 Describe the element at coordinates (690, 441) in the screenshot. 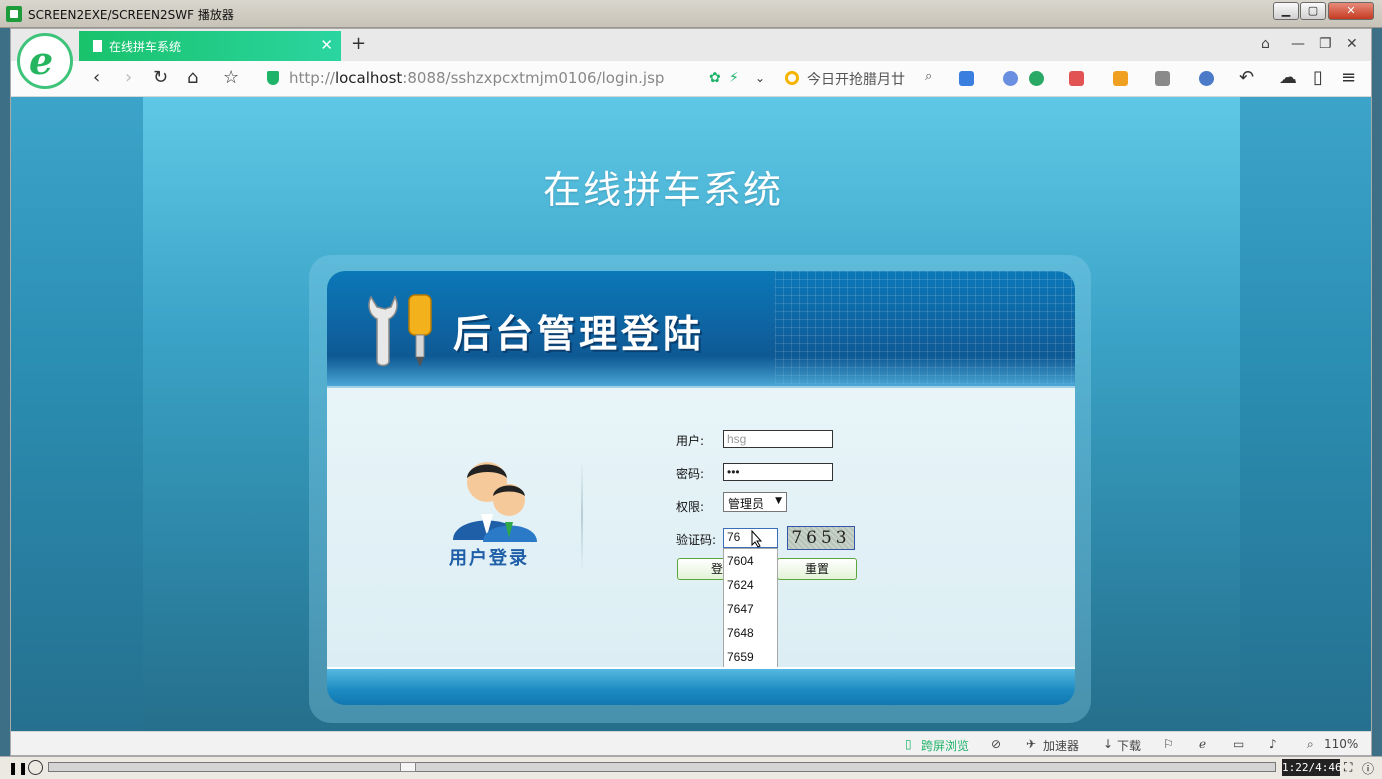

I see `username-label: 用户:` at that location.